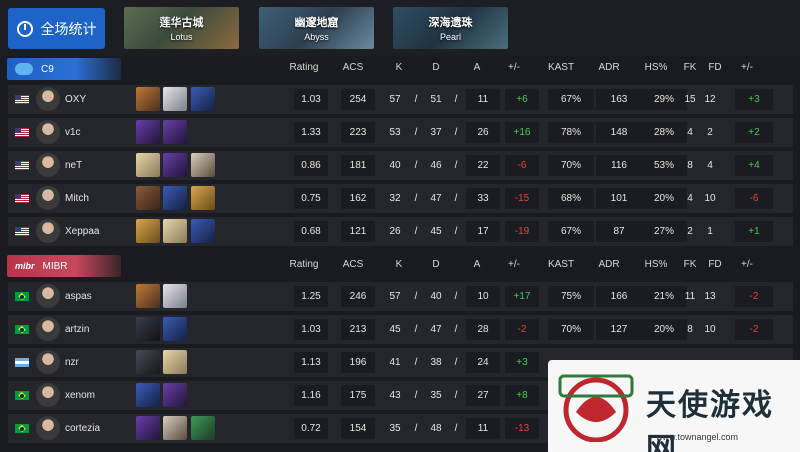  What do you see at coordinates (358, 198) in the screenshot?
I see `stat-acs: 162` at bounding box center [358, 198].